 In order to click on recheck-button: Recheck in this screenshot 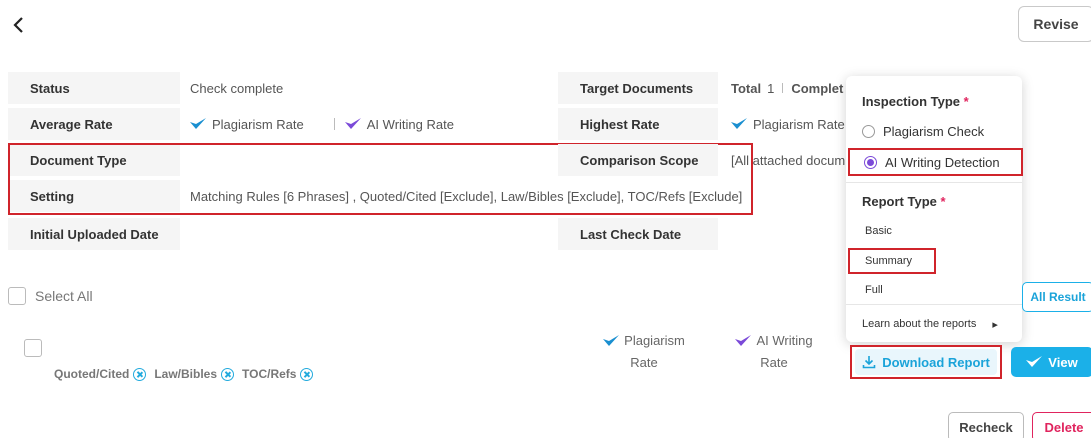, I will do `click(986, 425)`.